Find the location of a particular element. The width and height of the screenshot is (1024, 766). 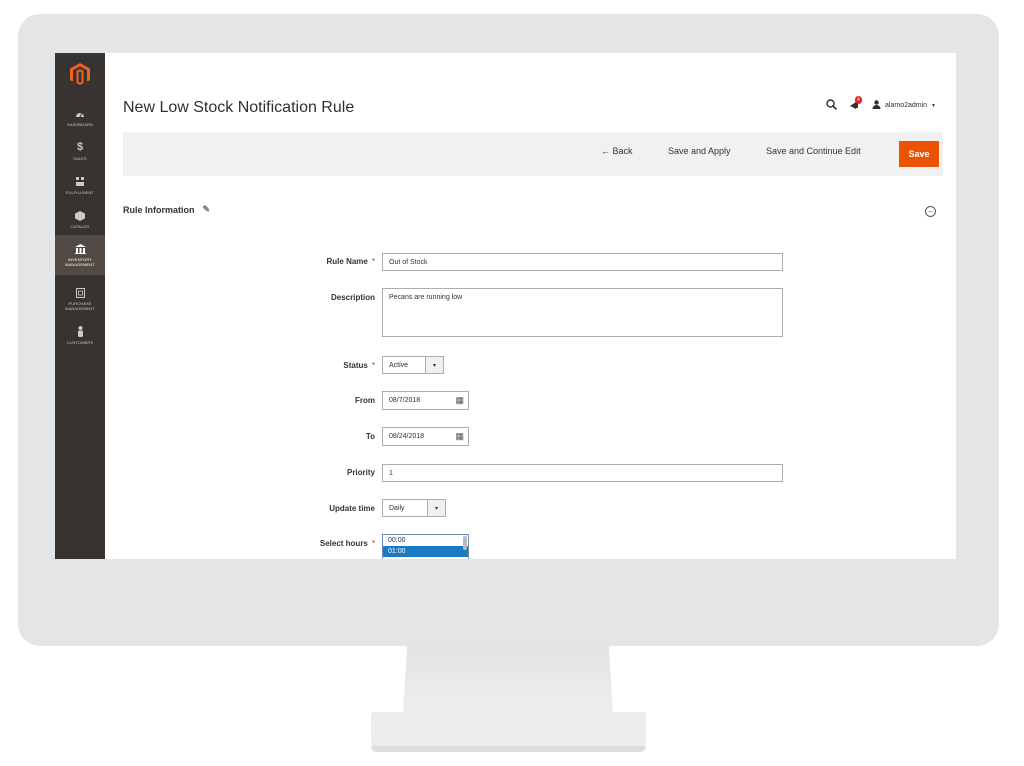

section-rule-information: Rule Information ✎ is located at coordinates (166, 209).